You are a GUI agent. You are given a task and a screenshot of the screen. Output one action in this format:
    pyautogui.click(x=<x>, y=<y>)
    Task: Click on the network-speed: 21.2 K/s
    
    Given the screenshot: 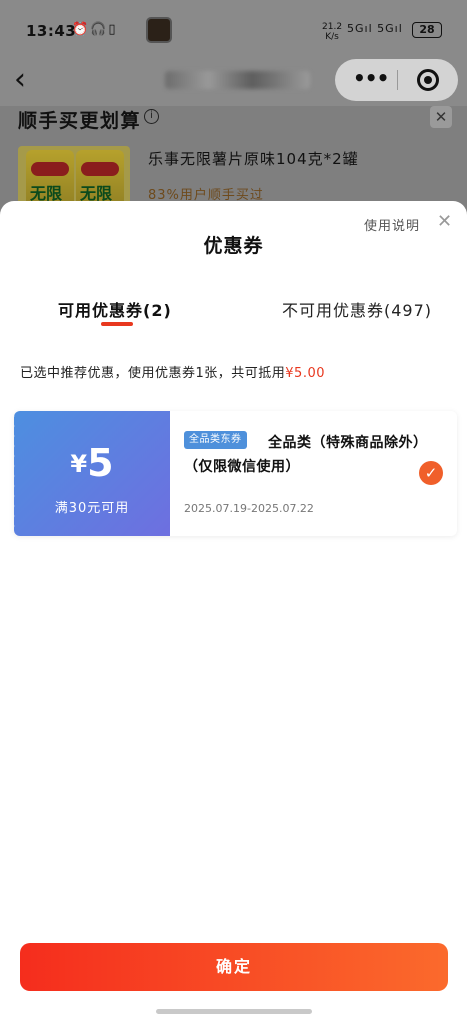 What is the action you would take?
    pyautogui.click(x=332, y=32)
    